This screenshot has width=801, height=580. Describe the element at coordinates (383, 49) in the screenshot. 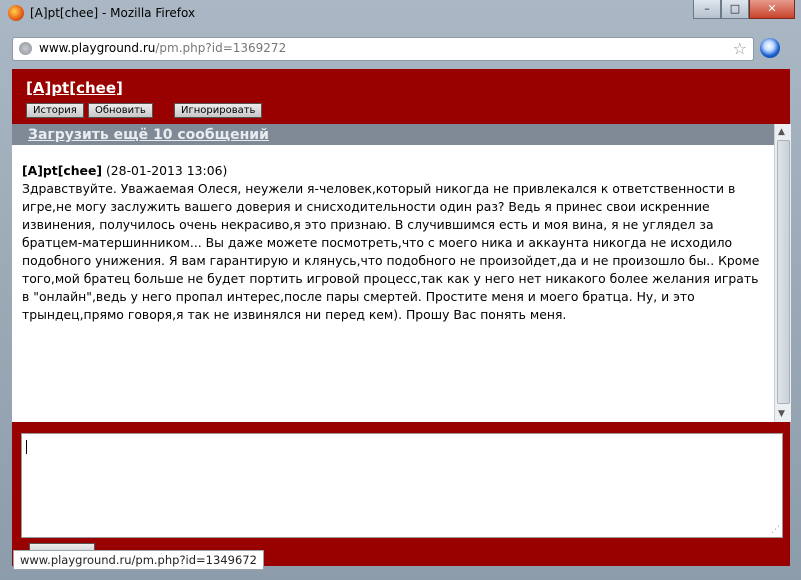

I see `address-bar: www.playground.ru/pm.php?id=1369272 ☆` at that location.